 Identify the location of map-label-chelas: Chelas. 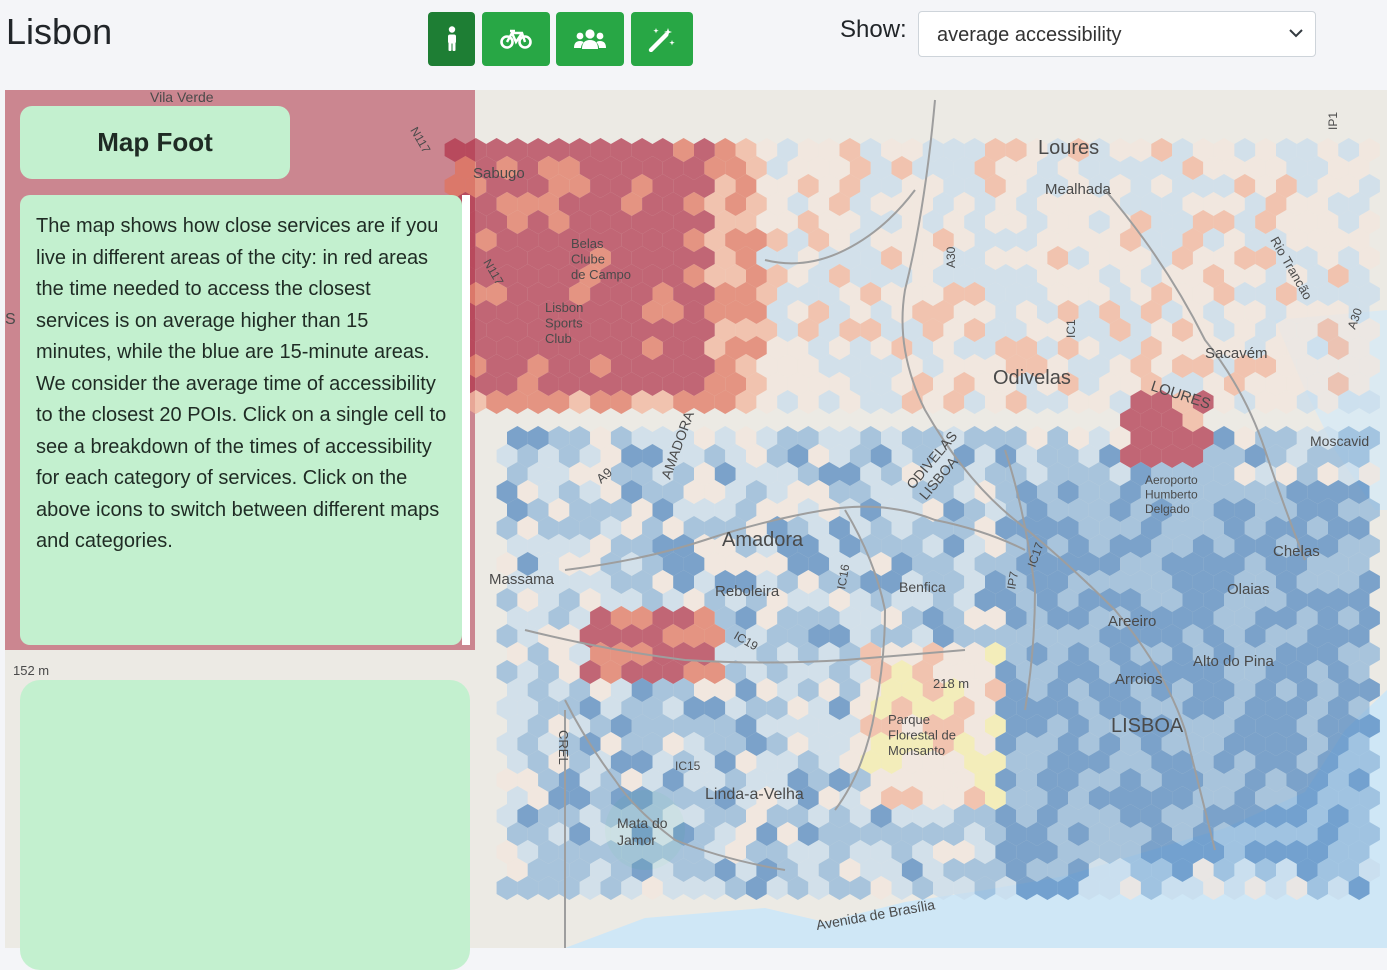
(1296, 551).